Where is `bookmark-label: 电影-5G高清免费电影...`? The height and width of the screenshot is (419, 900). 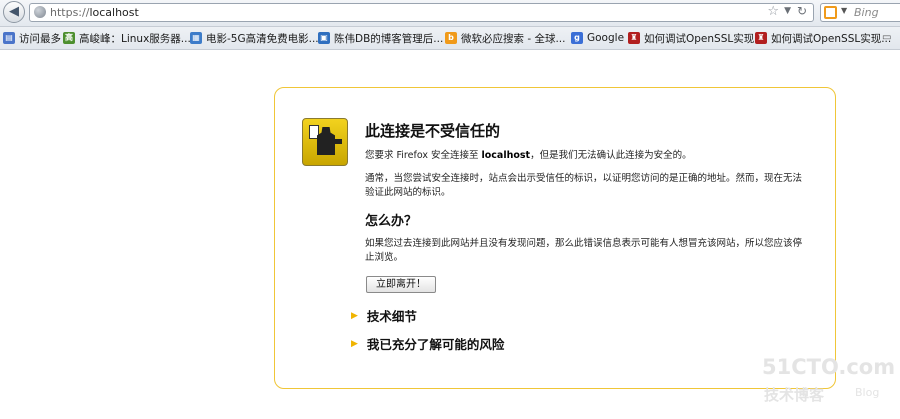 bookmark-label: 电影-5G高清免费电影... is located at coordinates (262, 38).